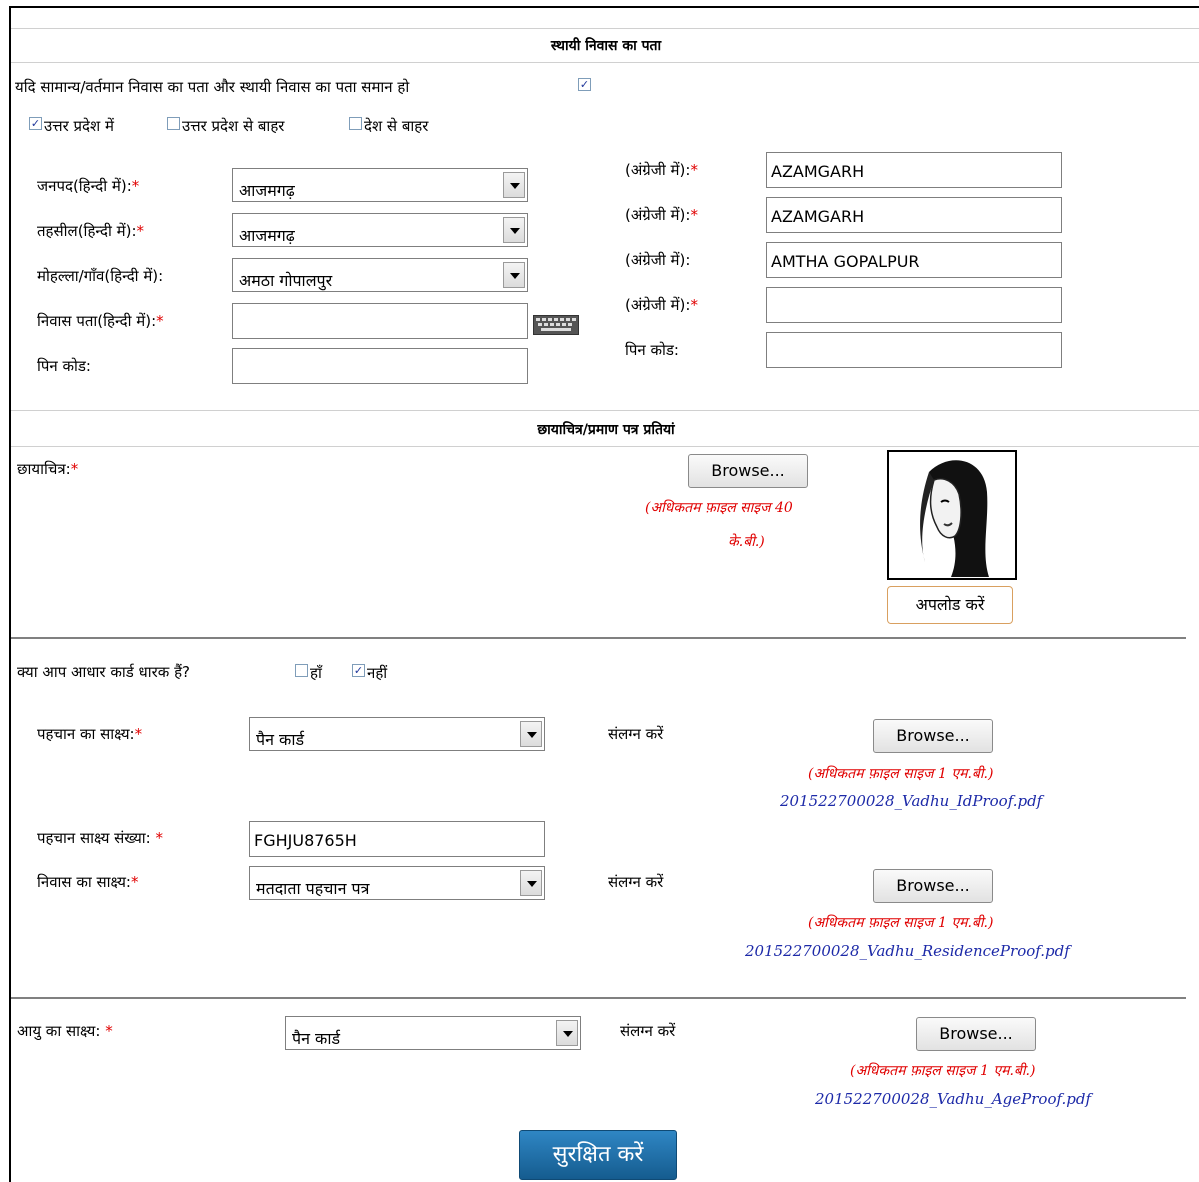  Describe the element at coordinates (943, 1071) in the screenshot. I see `age-size-note: (अधिकतम फ़ाइल साइज 1 एम.बी.)` at that location.